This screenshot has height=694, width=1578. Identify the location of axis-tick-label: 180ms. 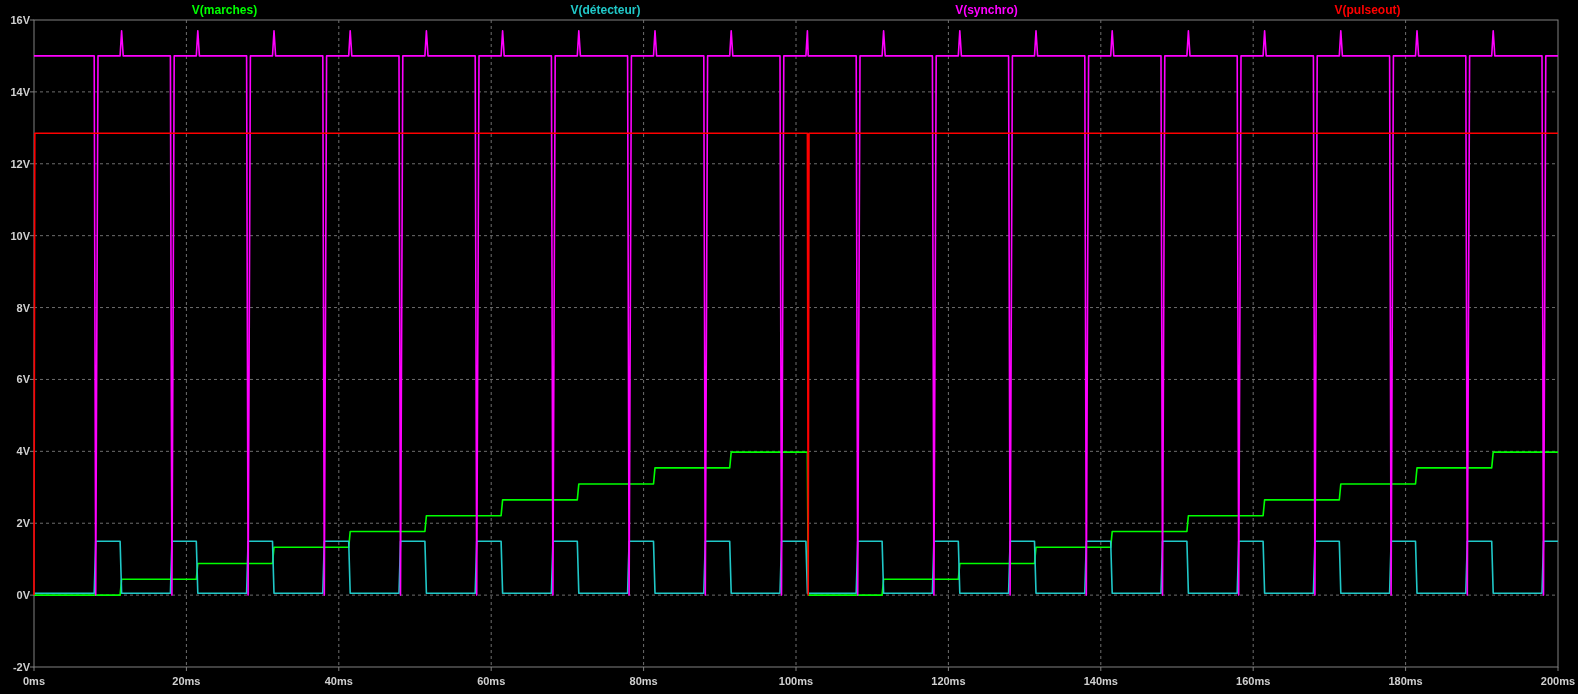
(1405, 681).